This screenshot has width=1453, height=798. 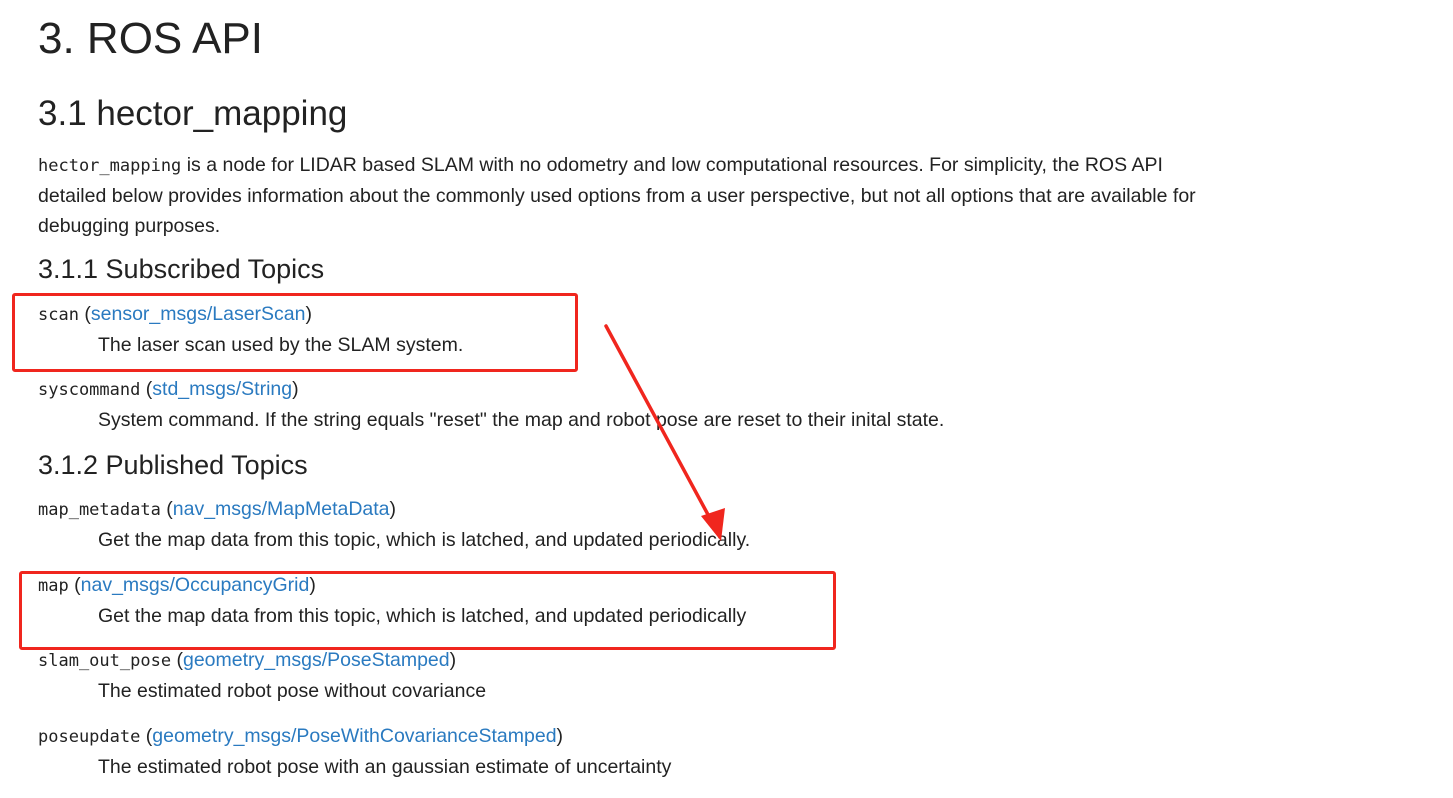 What do you see at coordinates (281, 345) in the screenshot?
I see `topic-description: The laser scan used by the SLAM system.` at bounding box center [281, 345].